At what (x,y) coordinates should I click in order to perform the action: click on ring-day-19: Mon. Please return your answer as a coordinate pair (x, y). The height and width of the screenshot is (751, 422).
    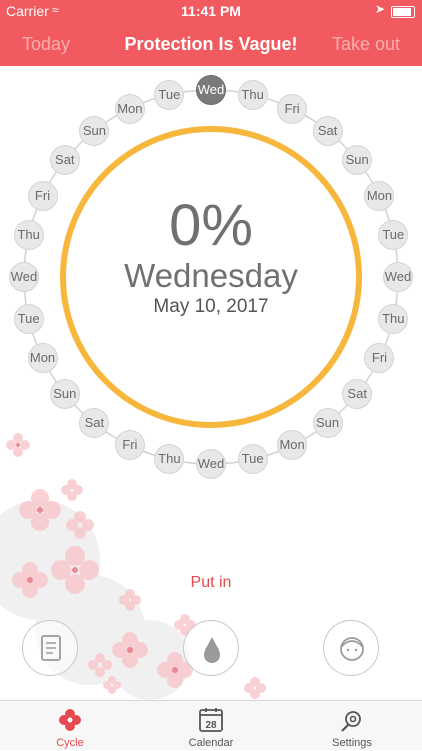
    Looking at the image, I should click on (42, 358).